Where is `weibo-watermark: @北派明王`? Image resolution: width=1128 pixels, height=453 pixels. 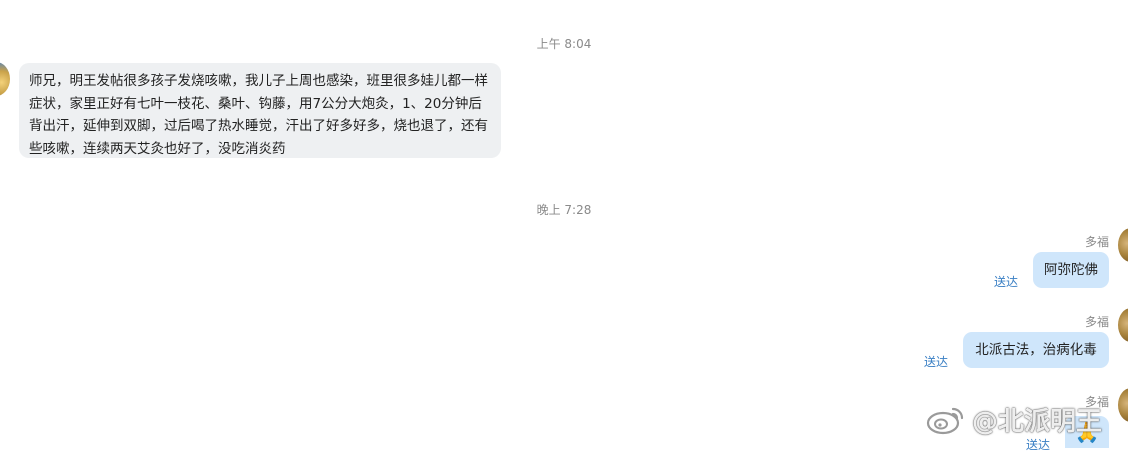 weibo-watermark: @北派明王 is located at coordinates (1014, 419).